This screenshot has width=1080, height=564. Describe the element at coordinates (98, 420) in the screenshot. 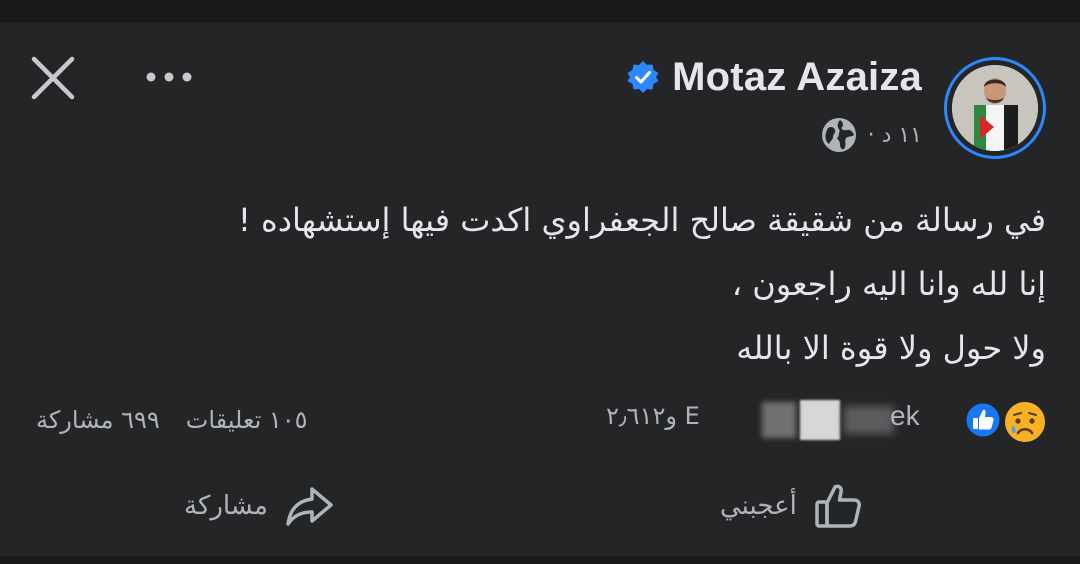

I see `shares-count: ٦٩٩ مشاركة` at that location.